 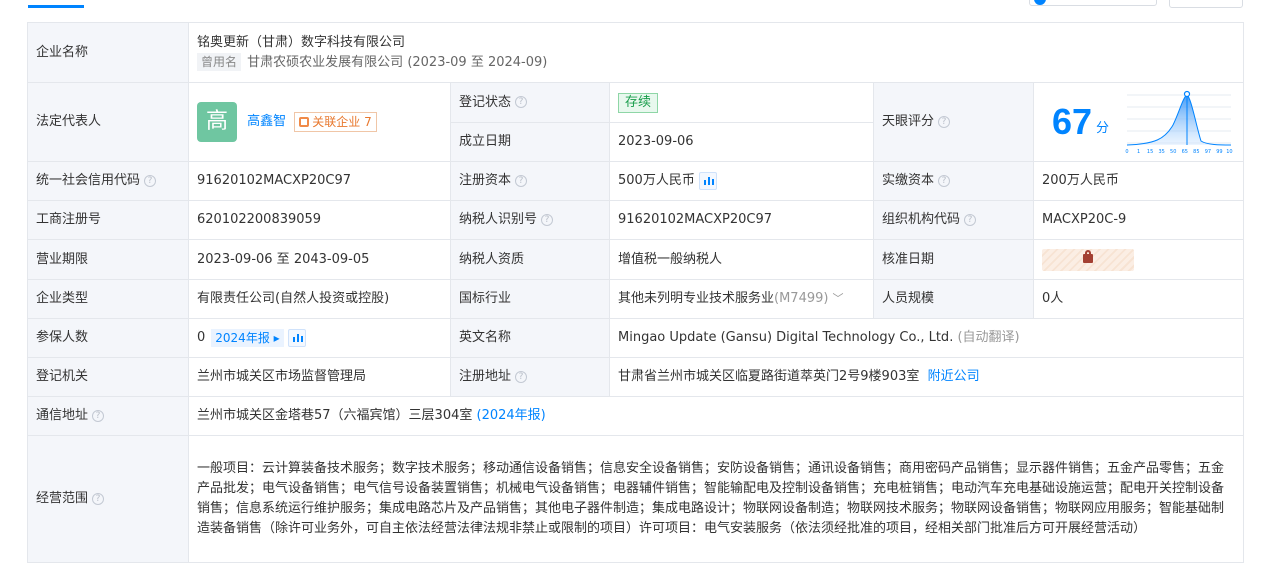 I want to click on reg-capital-cell: 500万人民币, so click(x=741, y=181).